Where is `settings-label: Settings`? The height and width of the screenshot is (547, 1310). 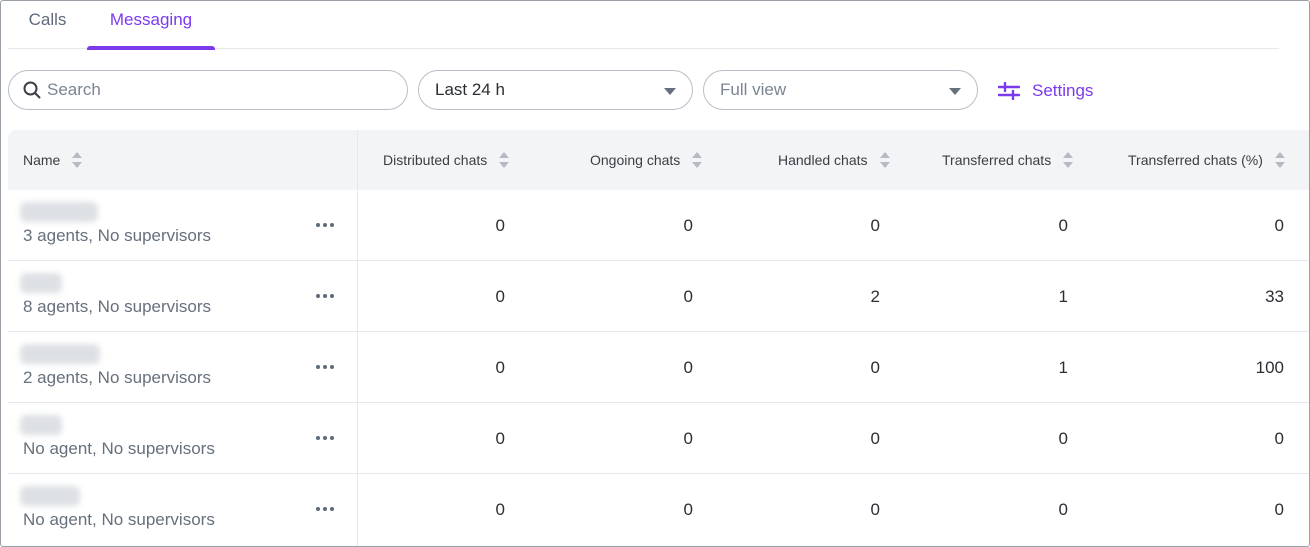
settings-label: Settings is located at coordinates (1063, 90).